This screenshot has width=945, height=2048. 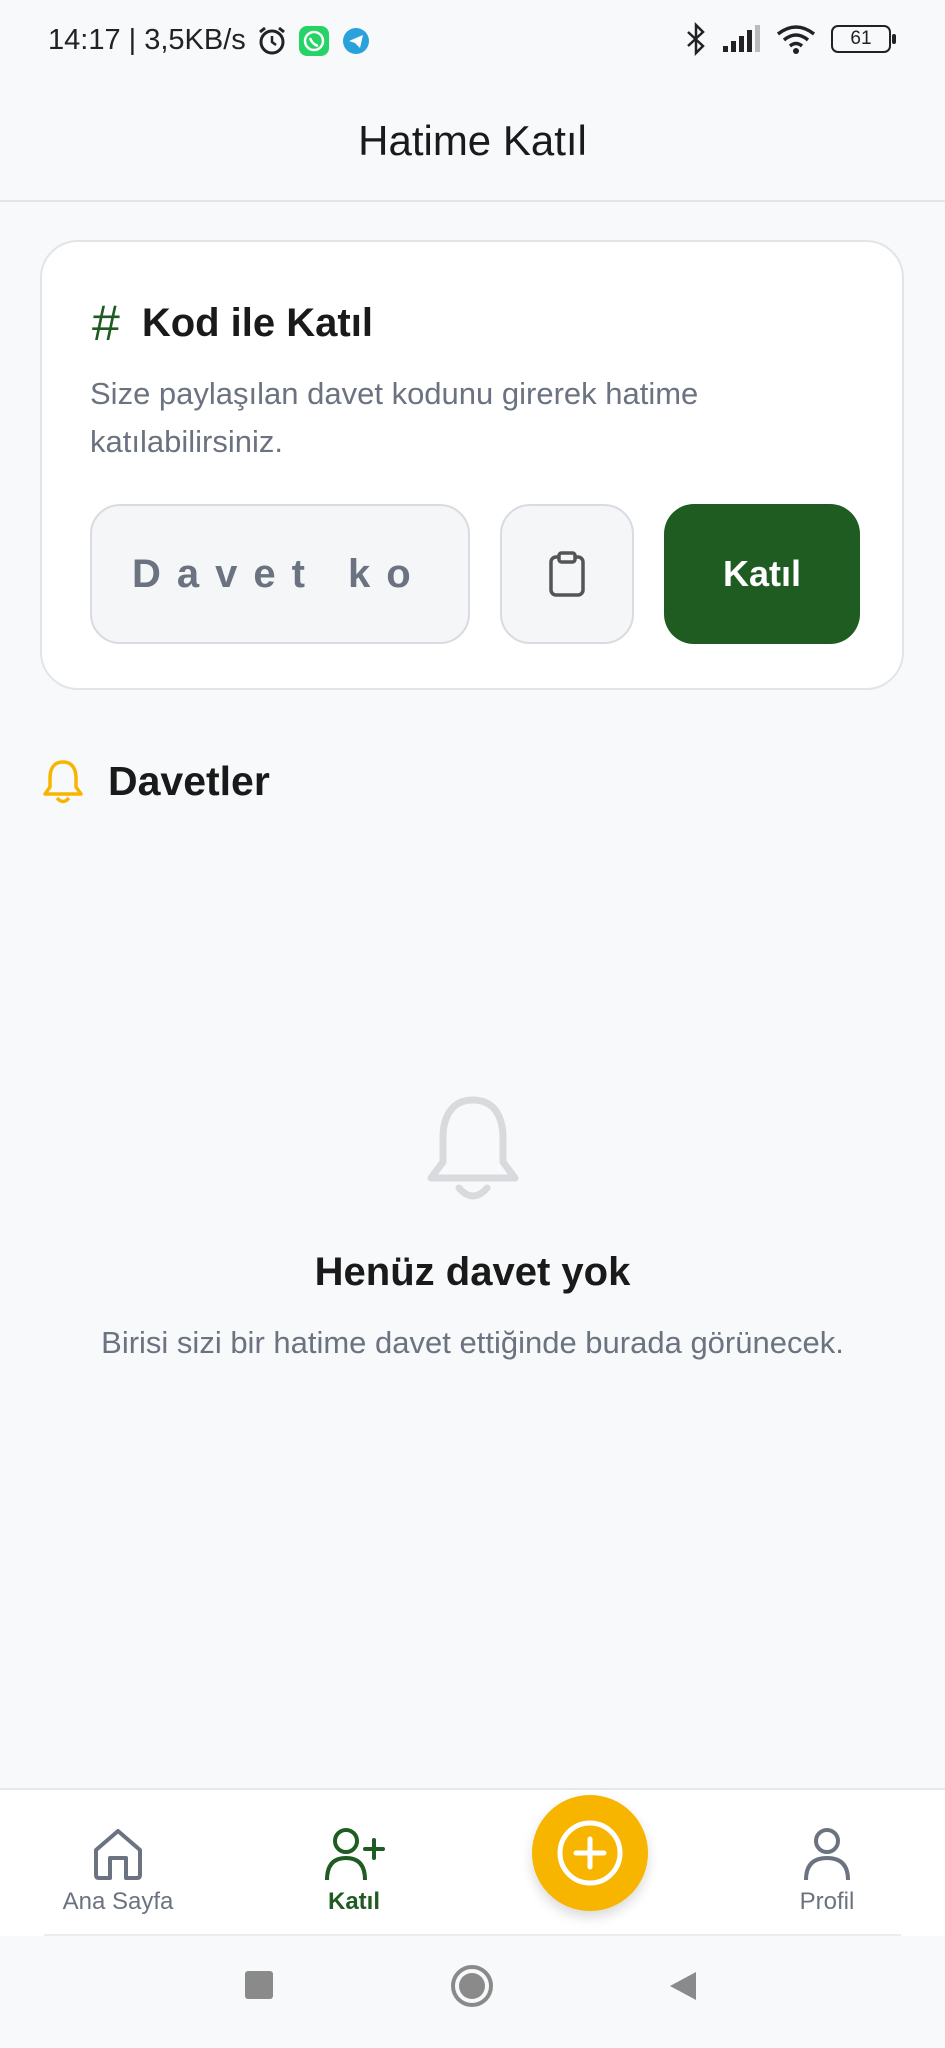 What do you see at coordinates (472, 1148) in the screenshot?
I see `bell-empty-icon` at bounding box center [472, 1148].